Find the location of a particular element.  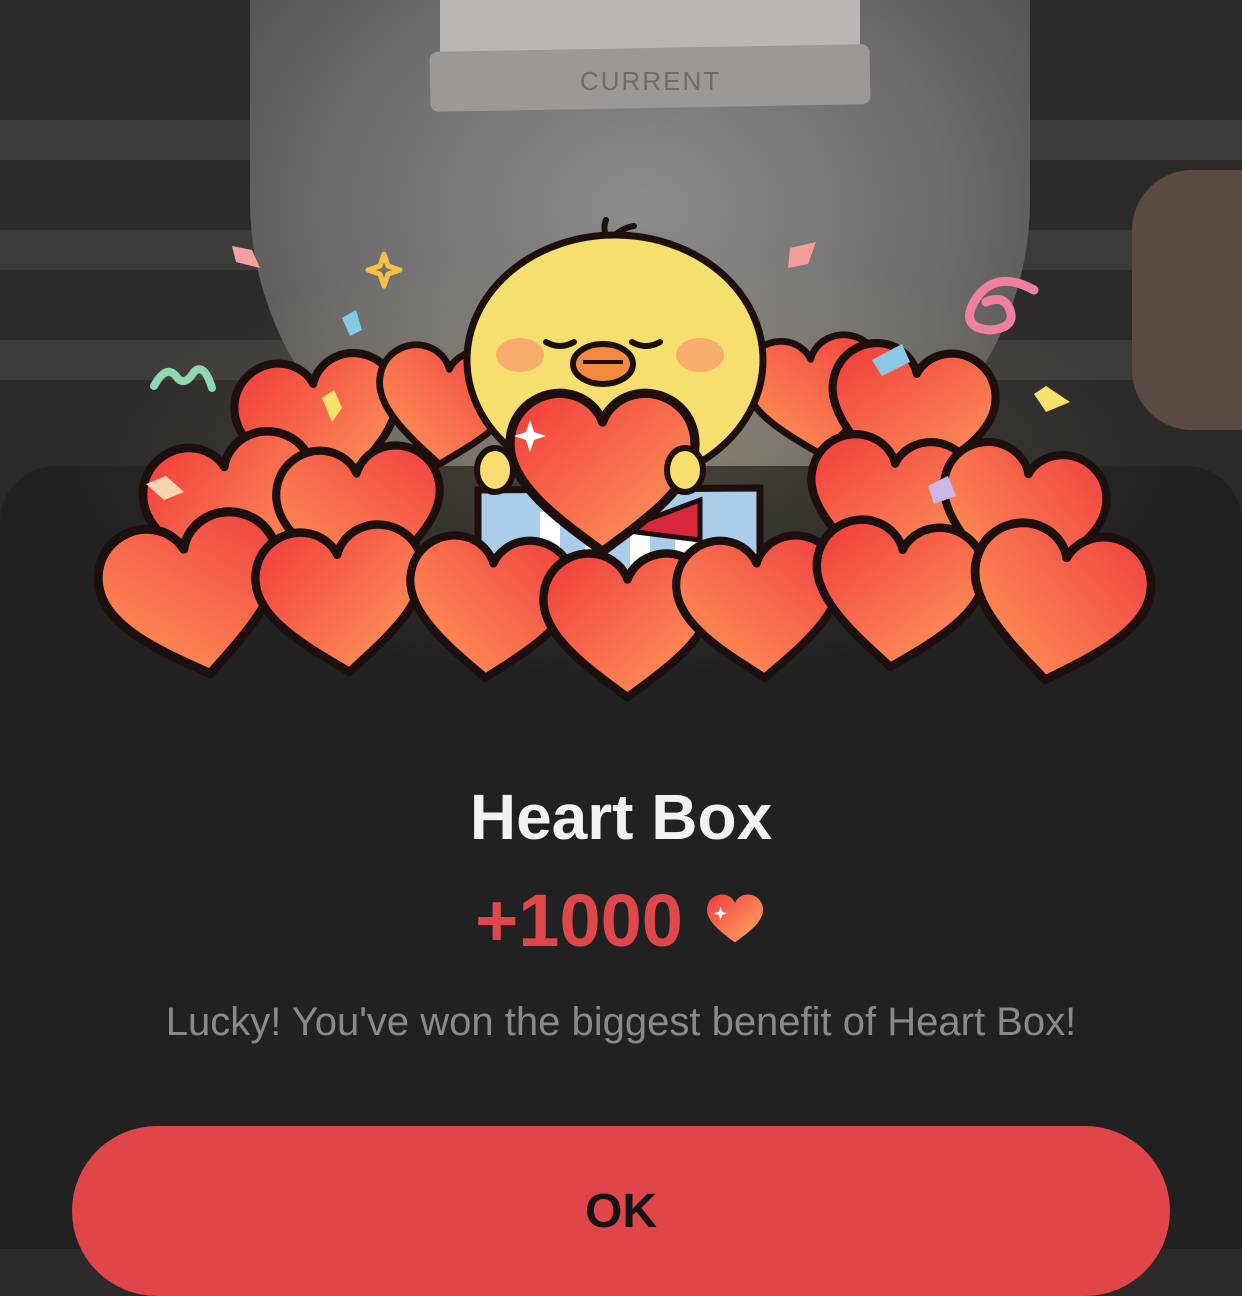

heart-icon is located at coordinates (734, 918).